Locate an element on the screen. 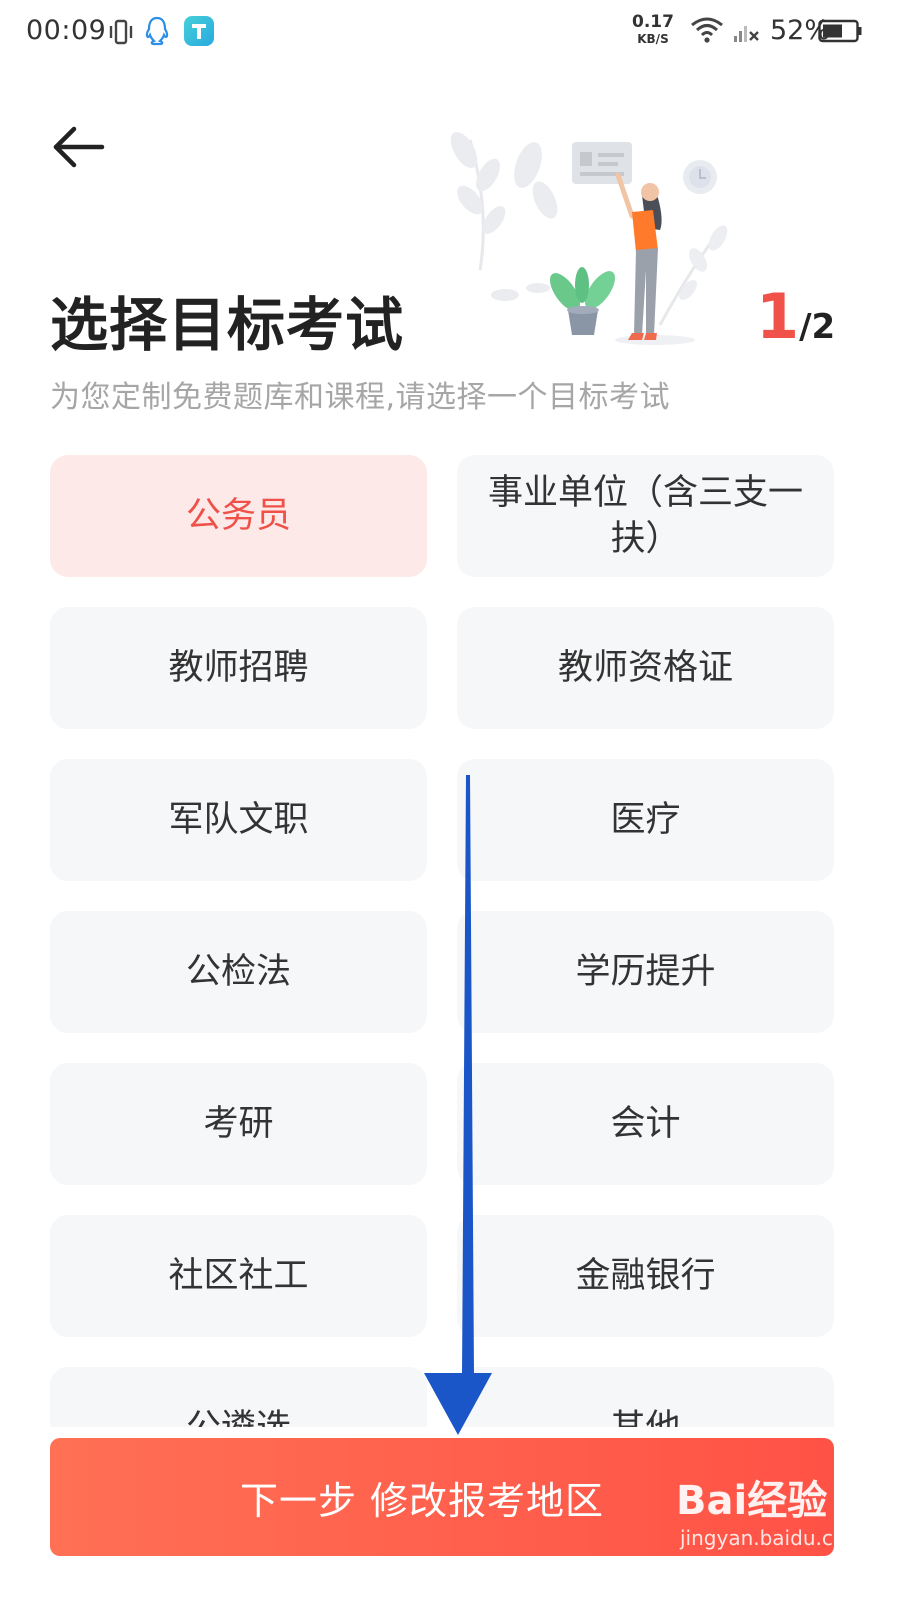  status-time: 00:09 is located at coordinates (66, 30).